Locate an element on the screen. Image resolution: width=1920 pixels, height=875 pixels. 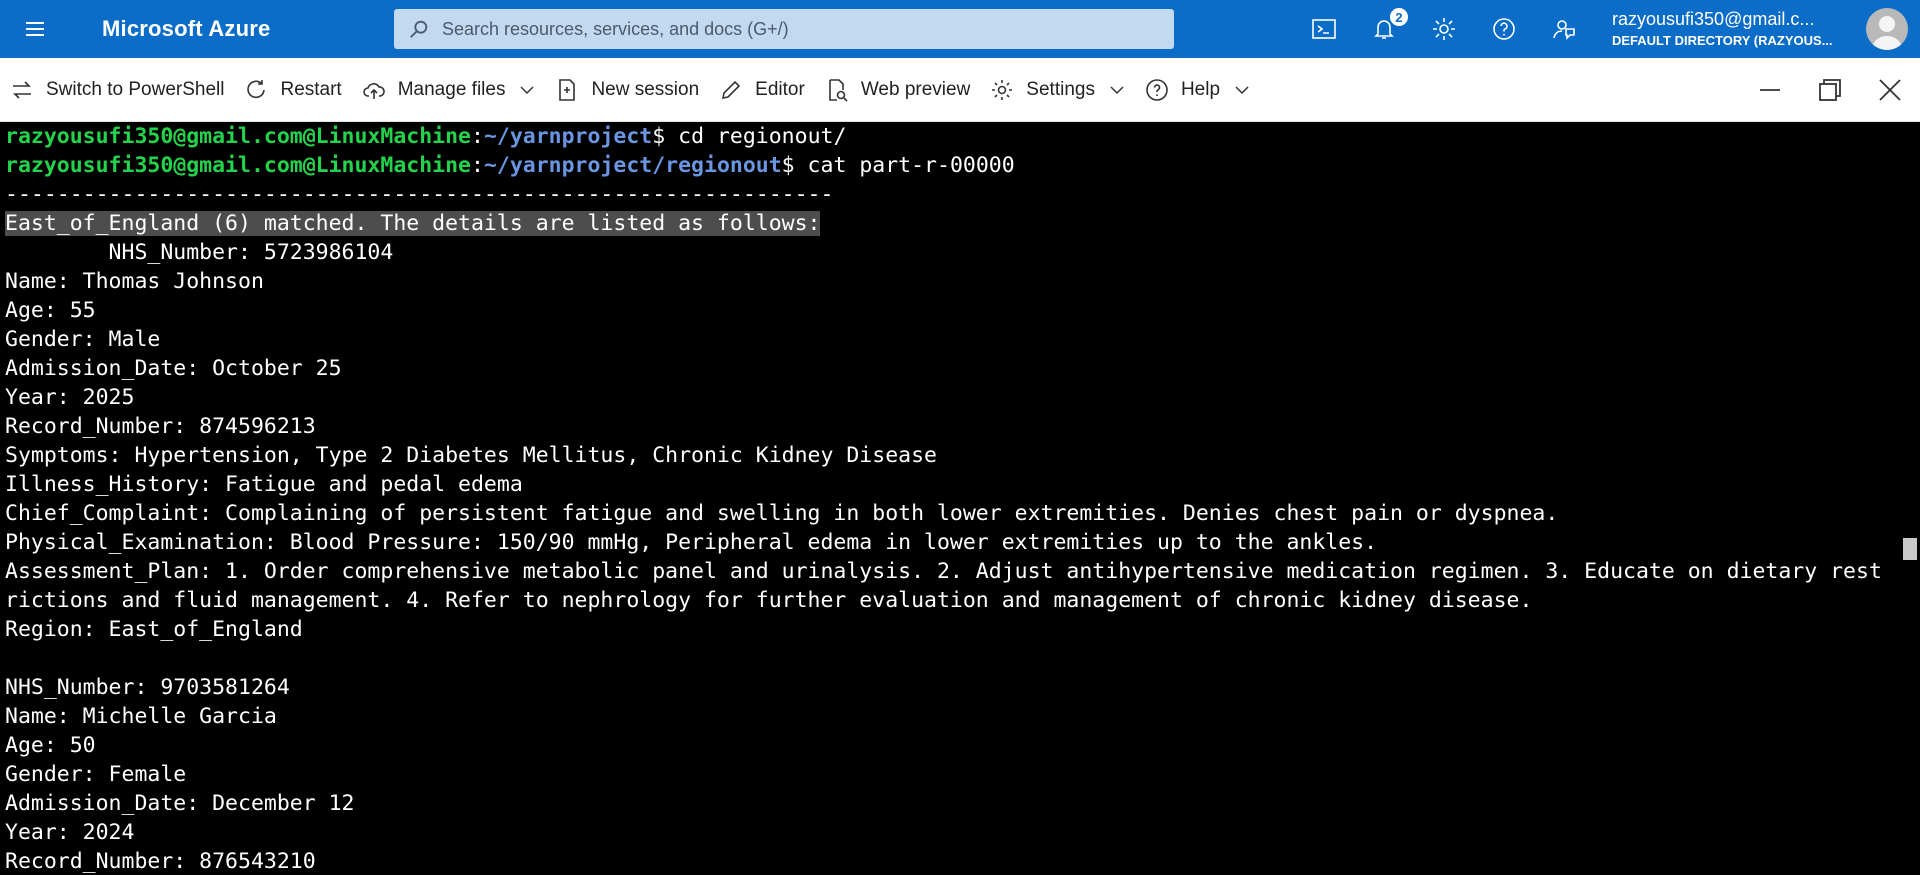
notification-count-badge: 2 is located at coordinates (1399, 17).